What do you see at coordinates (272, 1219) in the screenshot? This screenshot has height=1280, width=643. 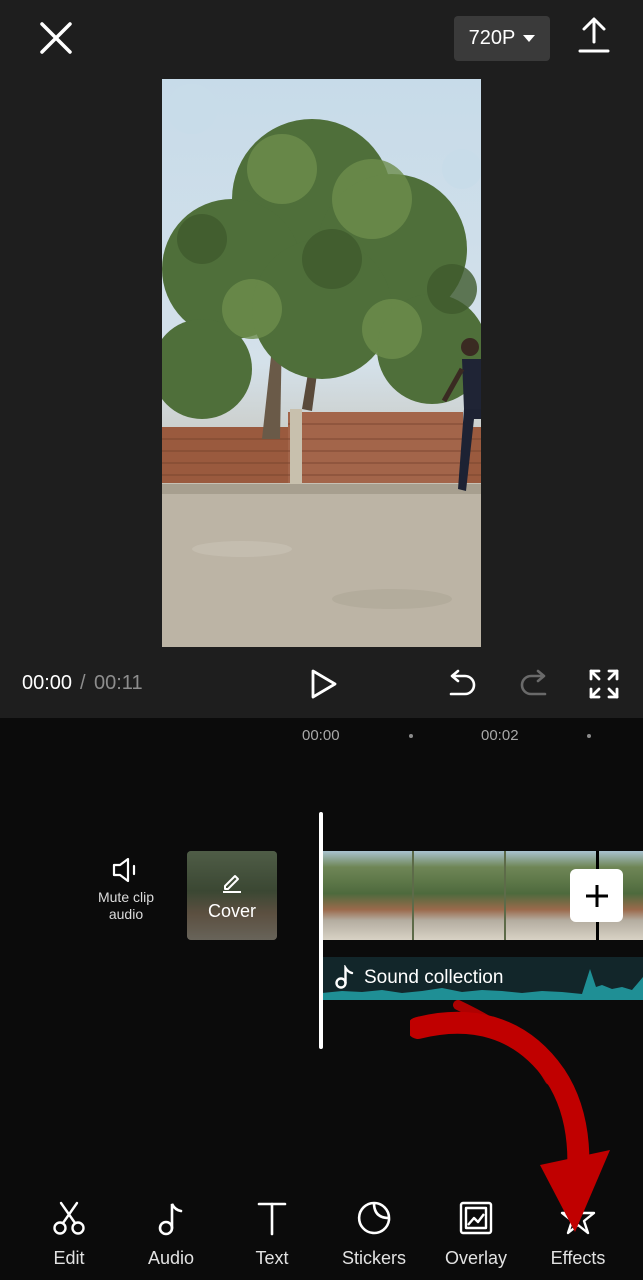 I see `text-icon` at bounding box center [272, 1219].